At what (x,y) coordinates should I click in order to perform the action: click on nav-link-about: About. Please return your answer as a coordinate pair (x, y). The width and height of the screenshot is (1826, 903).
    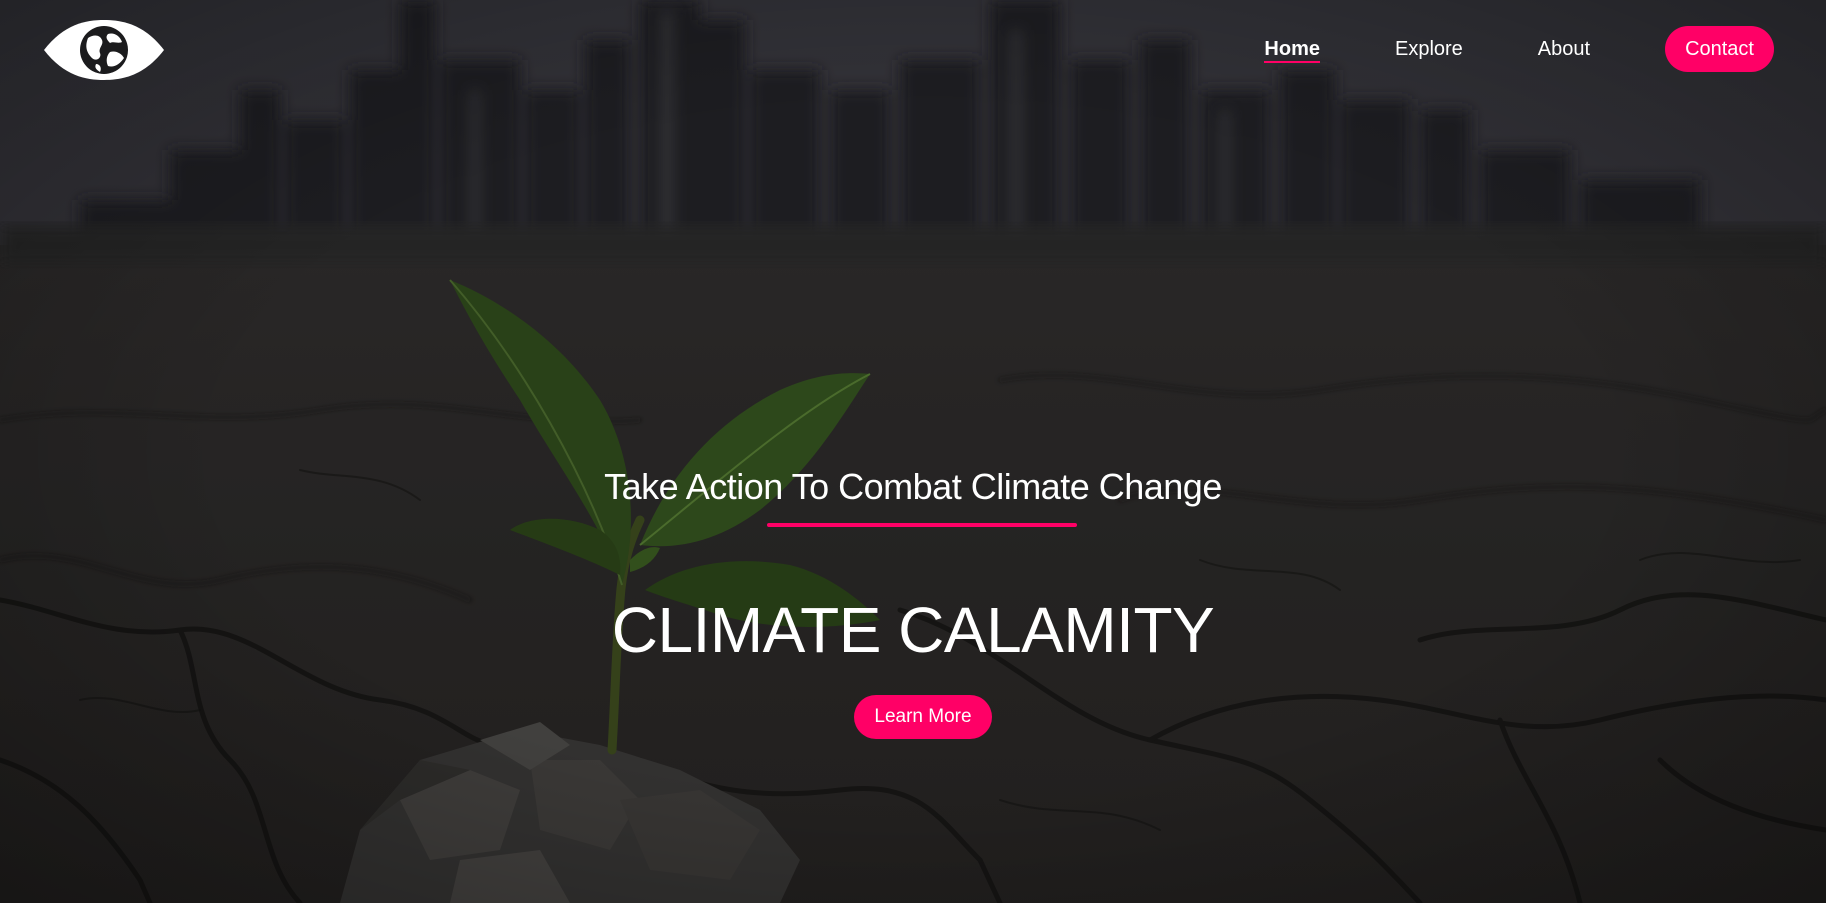
    Looking at the image, I should click on (1564, 49).